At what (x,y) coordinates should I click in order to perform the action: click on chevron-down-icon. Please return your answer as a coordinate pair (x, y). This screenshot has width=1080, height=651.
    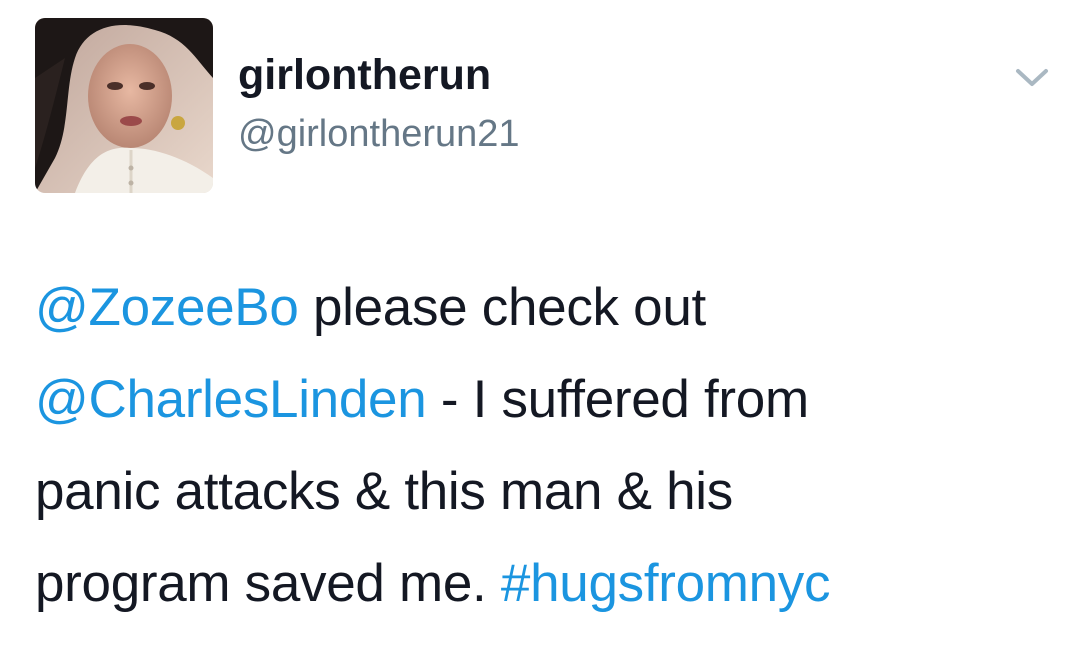
    Looking at the image, I should click on (1032, 77).